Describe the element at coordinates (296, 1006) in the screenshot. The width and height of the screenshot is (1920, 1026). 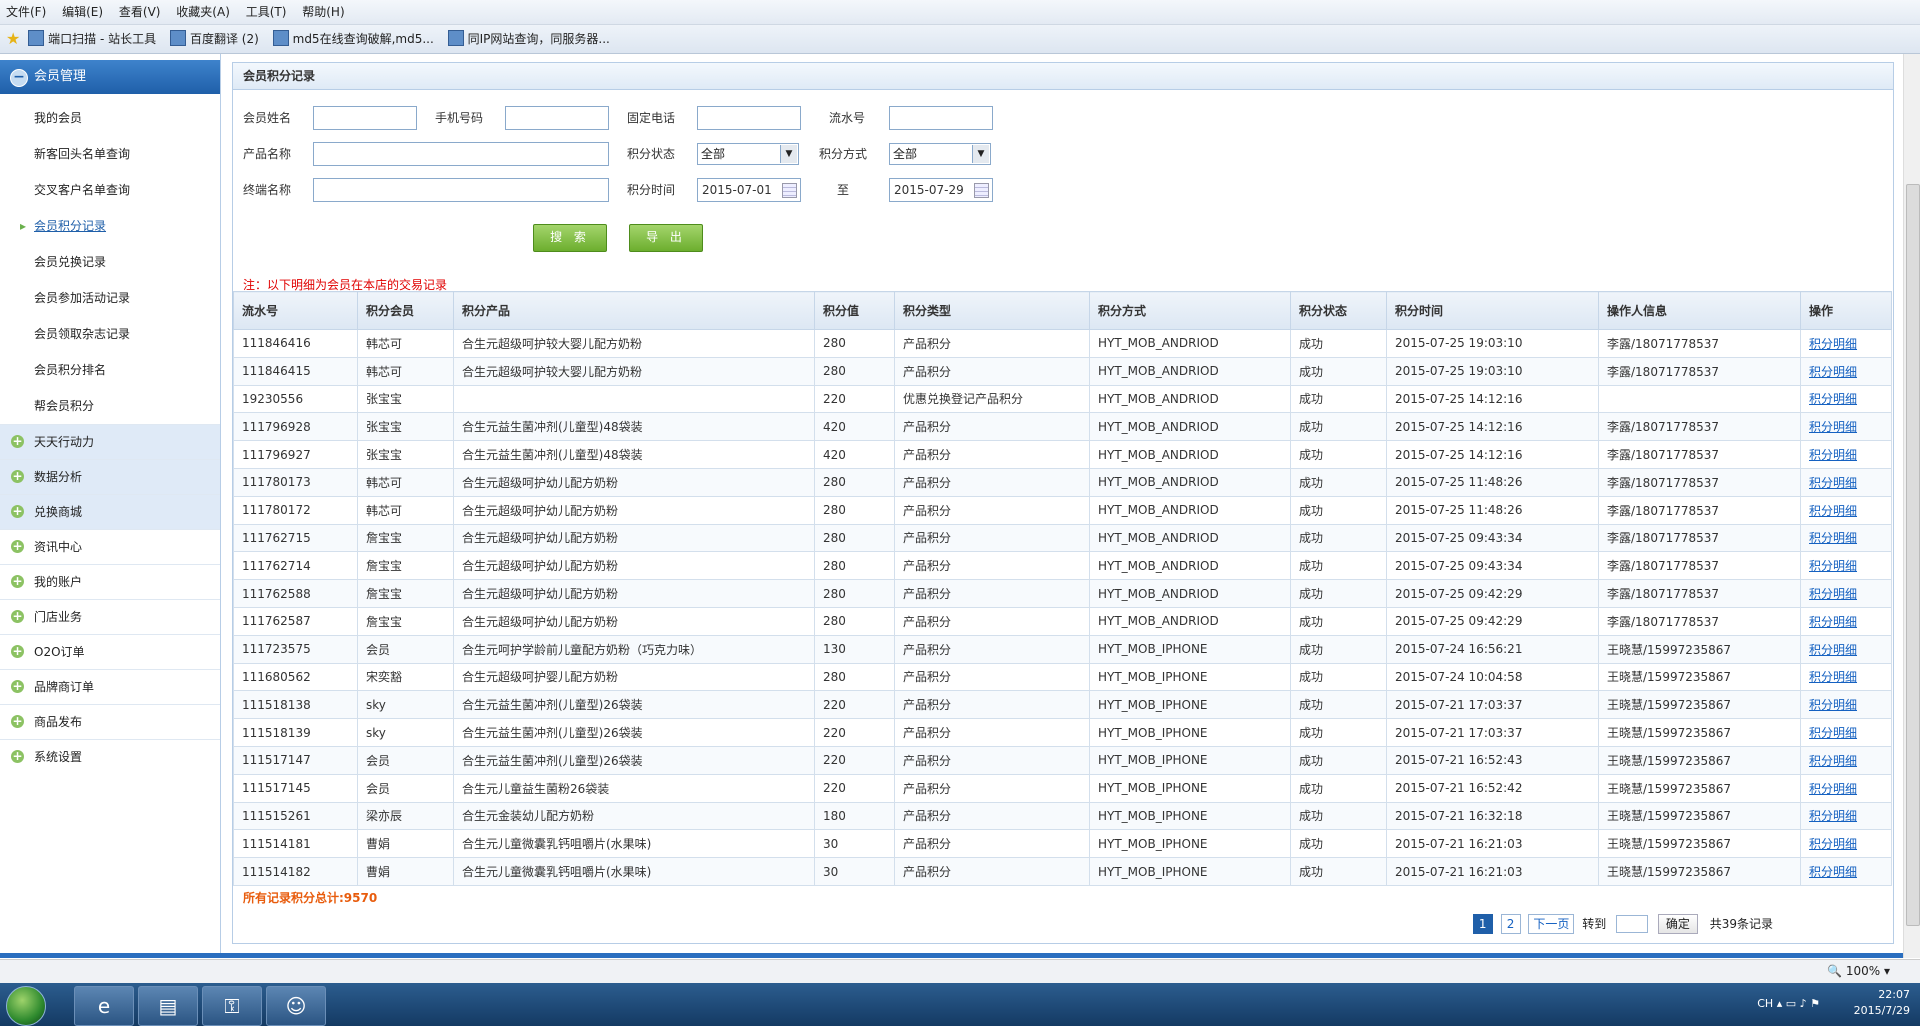
I see `taskbar-app-button: ☺` at that location.